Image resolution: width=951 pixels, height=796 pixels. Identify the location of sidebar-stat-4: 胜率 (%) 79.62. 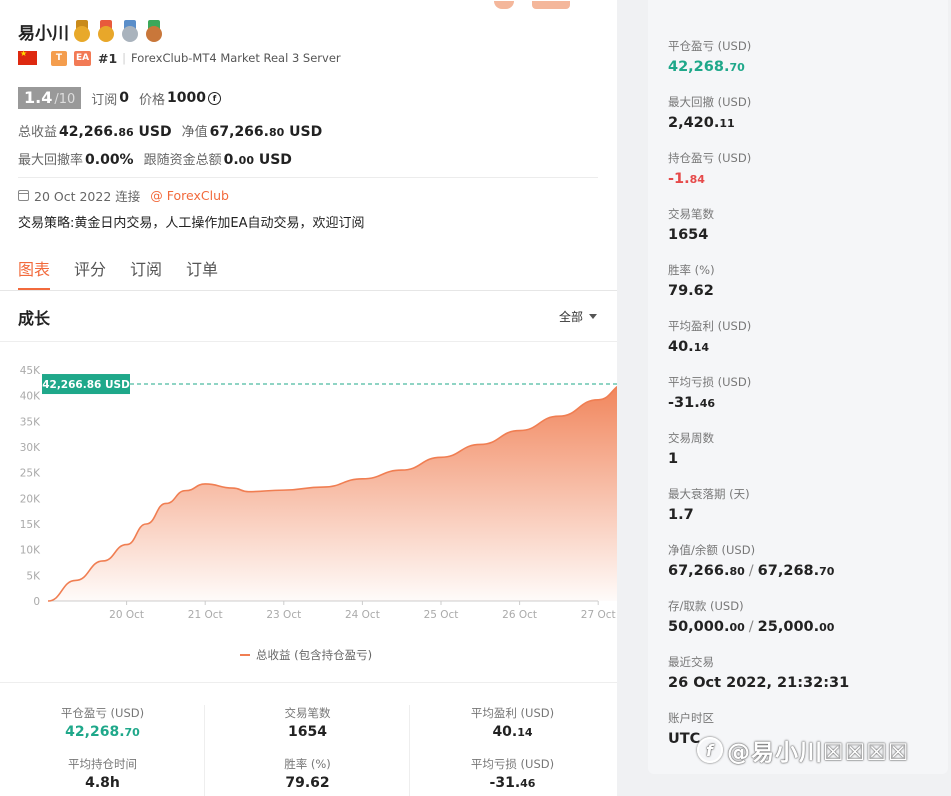
(691, 280).